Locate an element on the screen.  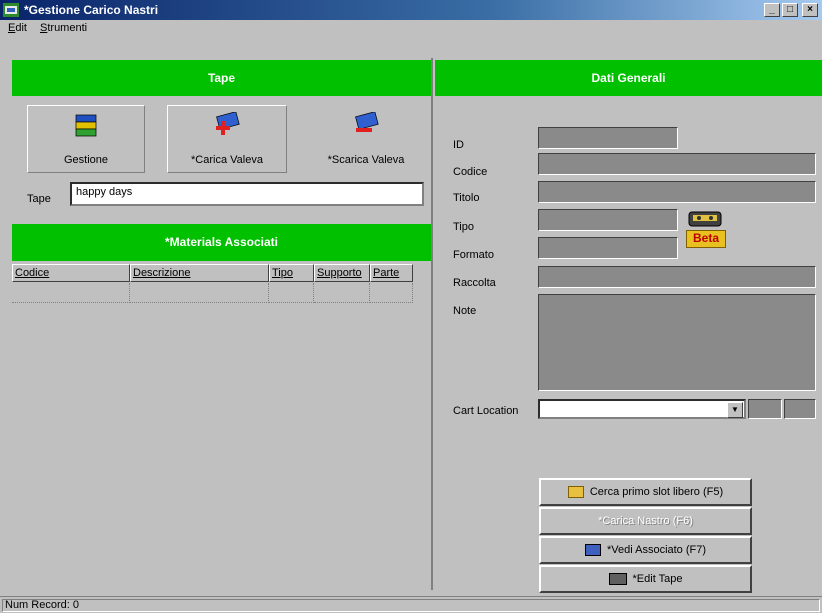
titolo-label: Titolo is located at coordinates (466, 198).